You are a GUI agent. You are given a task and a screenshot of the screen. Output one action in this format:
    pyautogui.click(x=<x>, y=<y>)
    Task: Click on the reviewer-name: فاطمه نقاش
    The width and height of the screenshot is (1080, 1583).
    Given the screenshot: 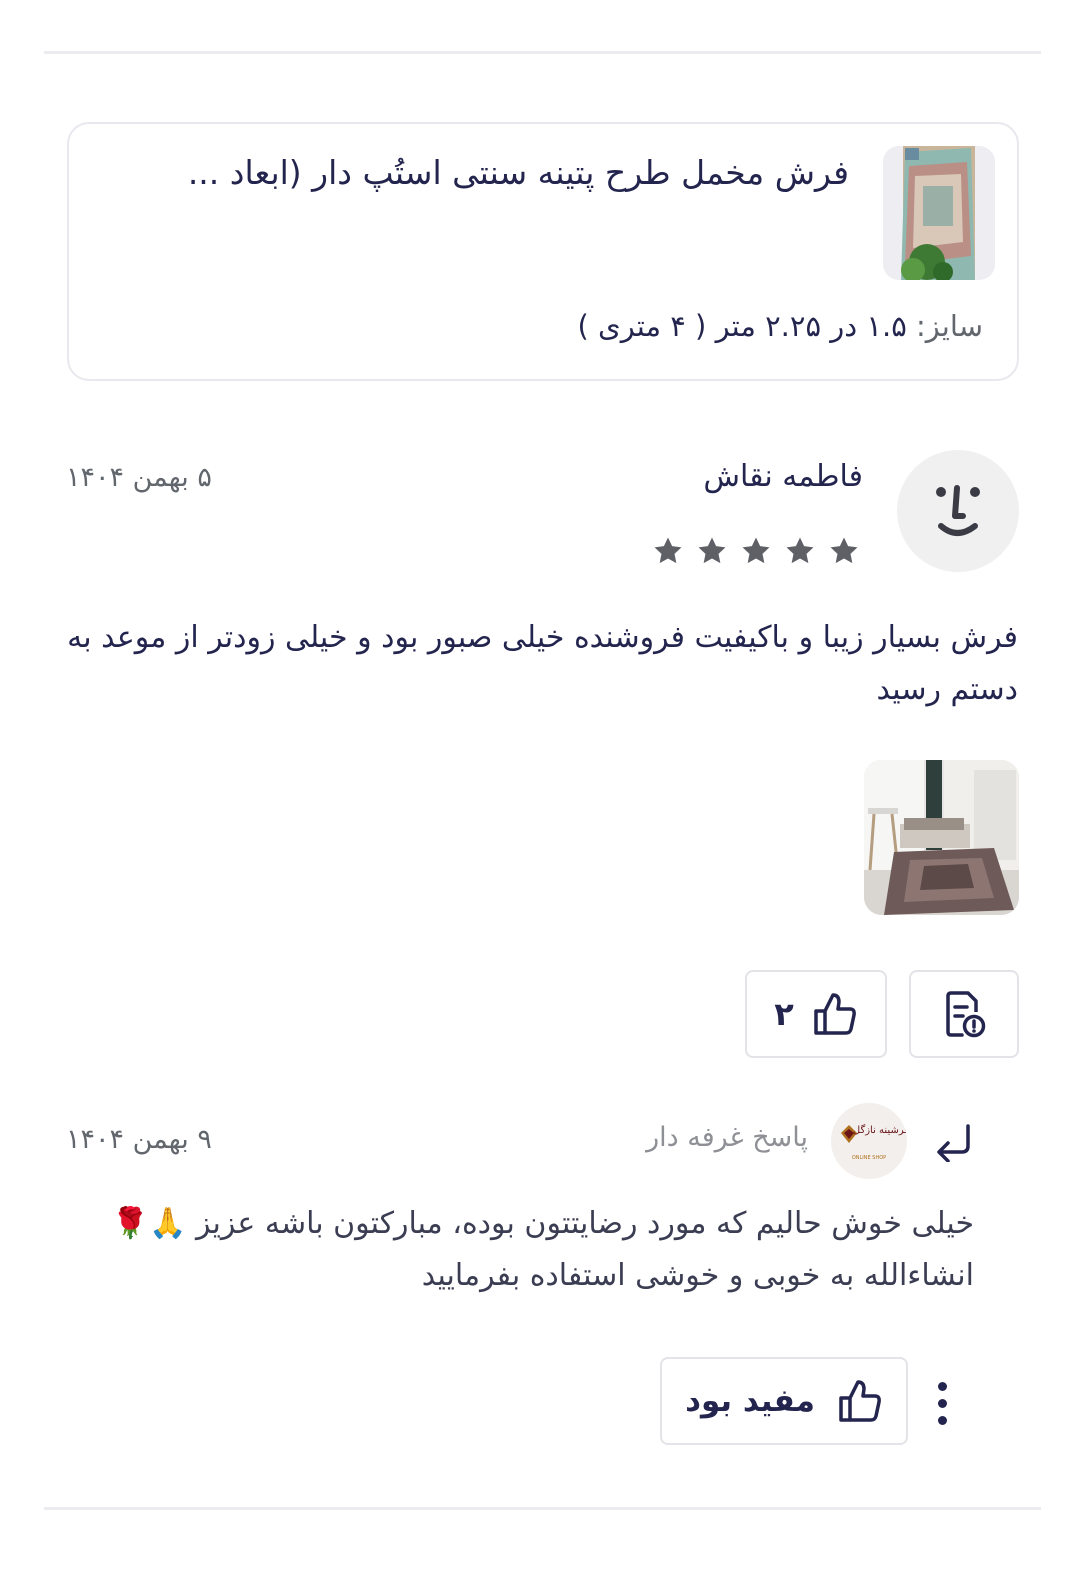 What is the action you would take?
    pyautogui.click(x=783, y=476)
    